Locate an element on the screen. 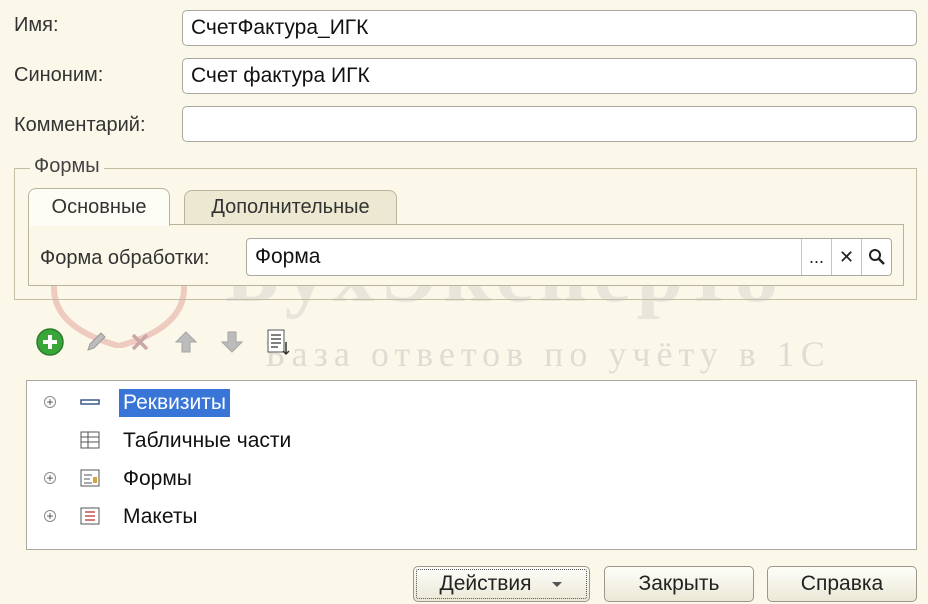  name-input: СчетФактура_ИГК is located at coordinates (549, 28).